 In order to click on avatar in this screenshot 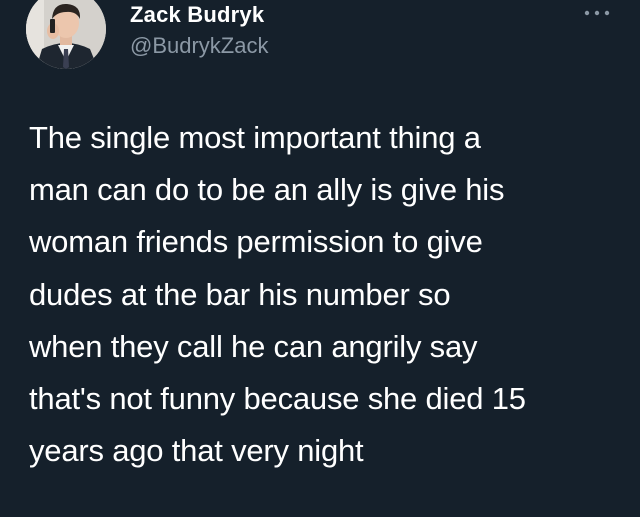, I will do `click(66, 34)`.